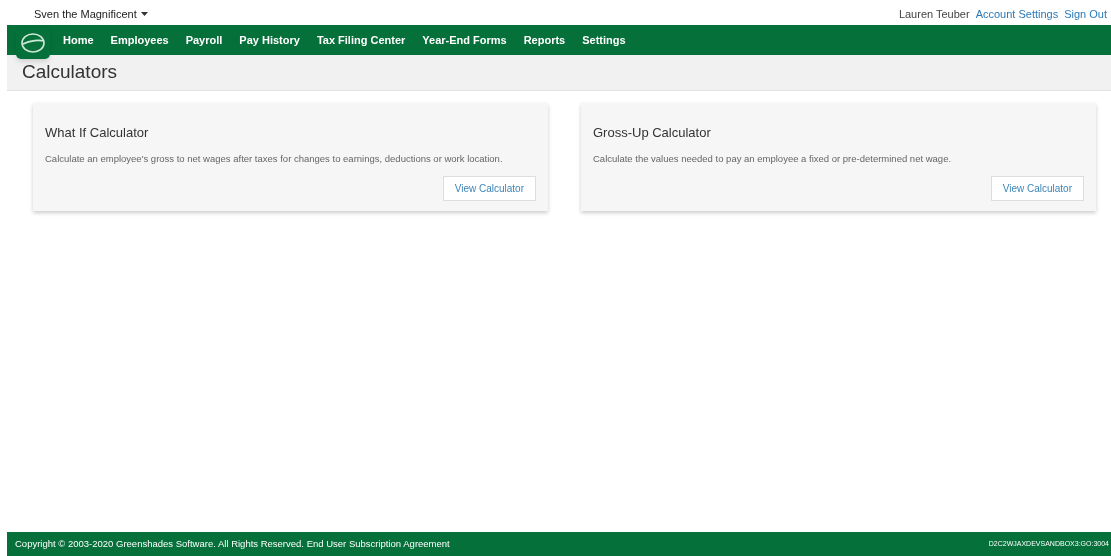 This screenshot has height=556, width=1111. I want to click on nav-item: Employees, so click(139, 40).